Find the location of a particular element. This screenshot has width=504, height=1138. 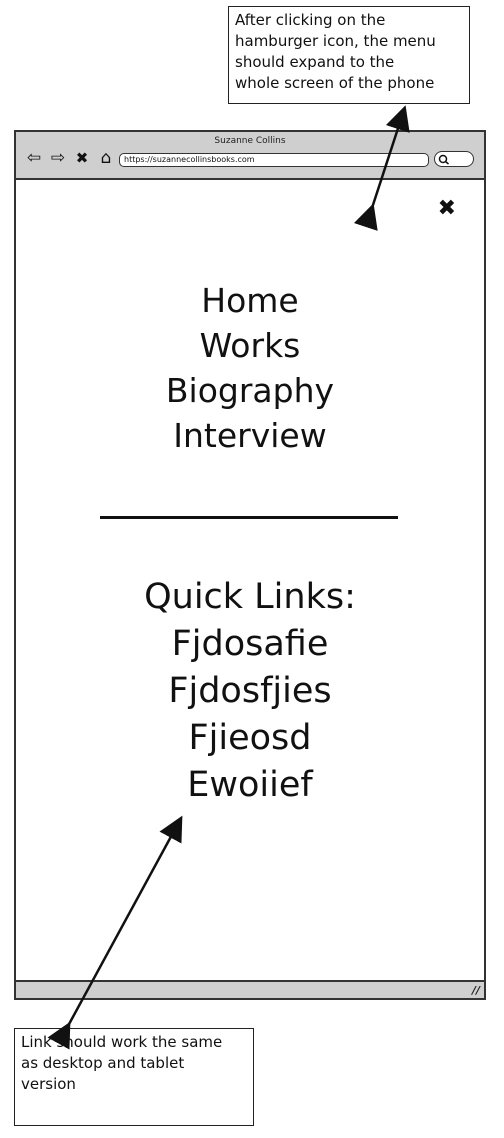

search-icon is located at coordinates (443, 159).